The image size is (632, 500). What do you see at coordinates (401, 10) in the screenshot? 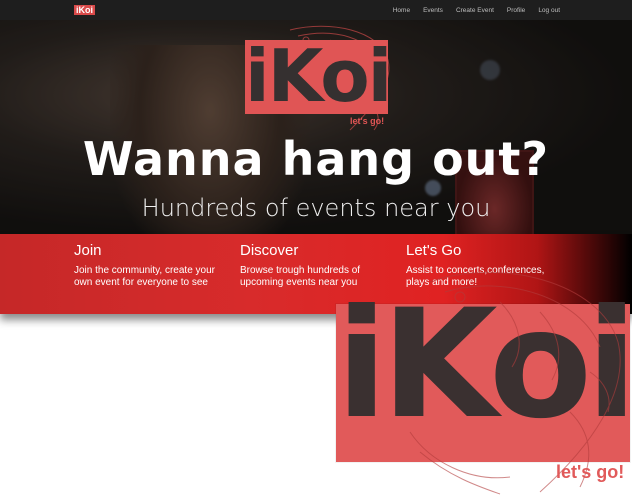
I see `nav-home: Home` at bounding box center [401, 10].